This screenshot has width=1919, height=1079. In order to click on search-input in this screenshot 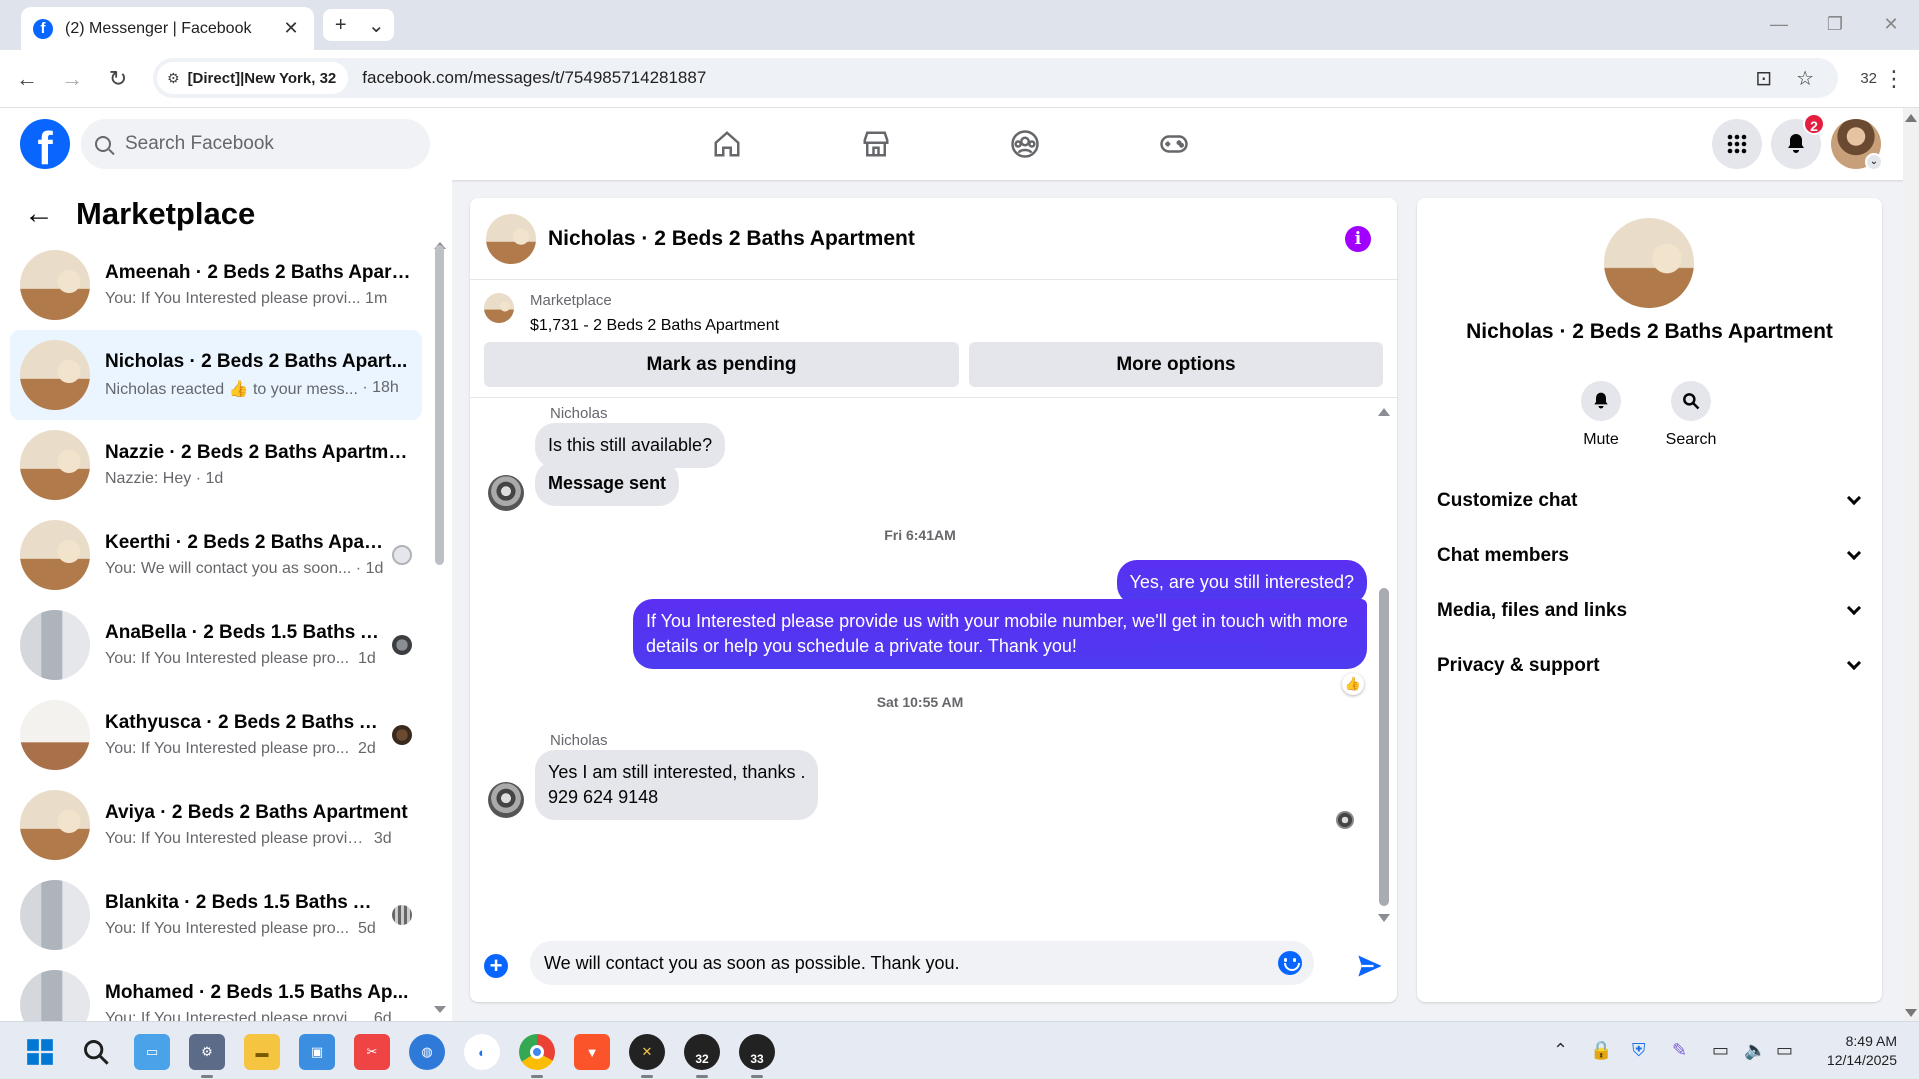, I will do `click(255, 144)`.